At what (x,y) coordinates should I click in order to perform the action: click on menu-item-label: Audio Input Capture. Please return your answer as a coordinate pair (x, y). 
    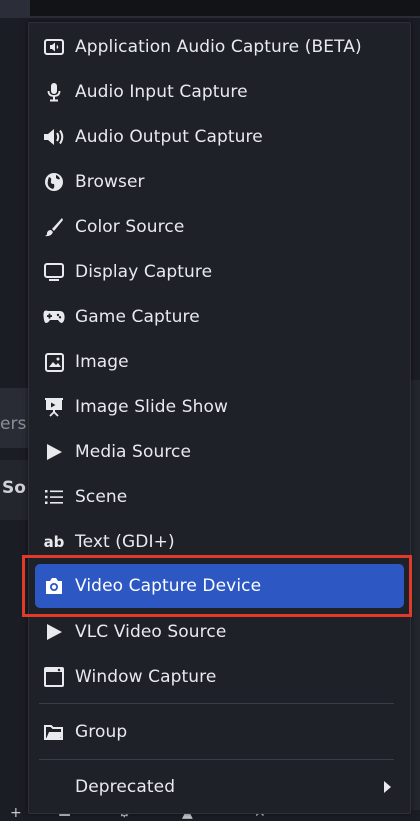
    Looking at the image, I should click on (161, 92).